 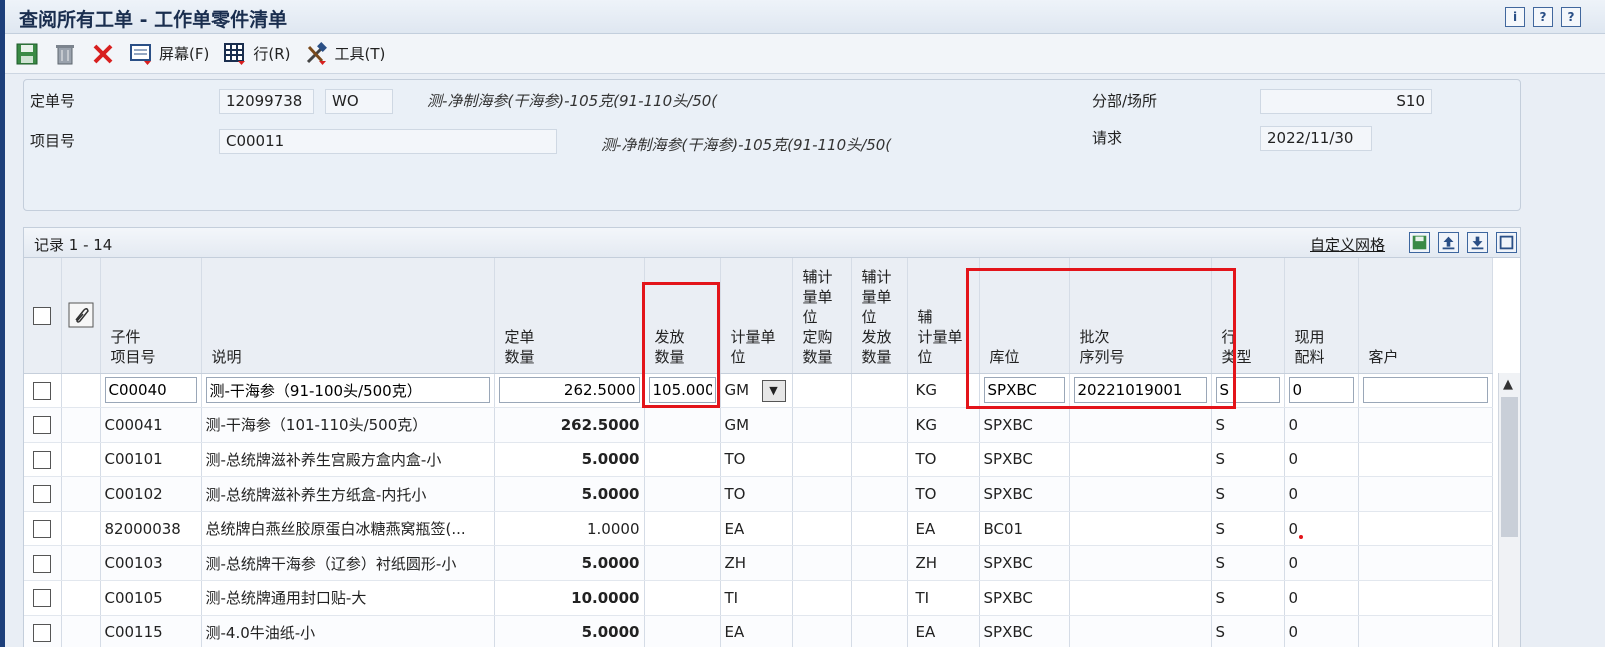 I want to click on table-row: C00105 测-总统牌通用封口贴-大 10.0000 TI TI SPXBC S 0, so click(x=758, y=598).